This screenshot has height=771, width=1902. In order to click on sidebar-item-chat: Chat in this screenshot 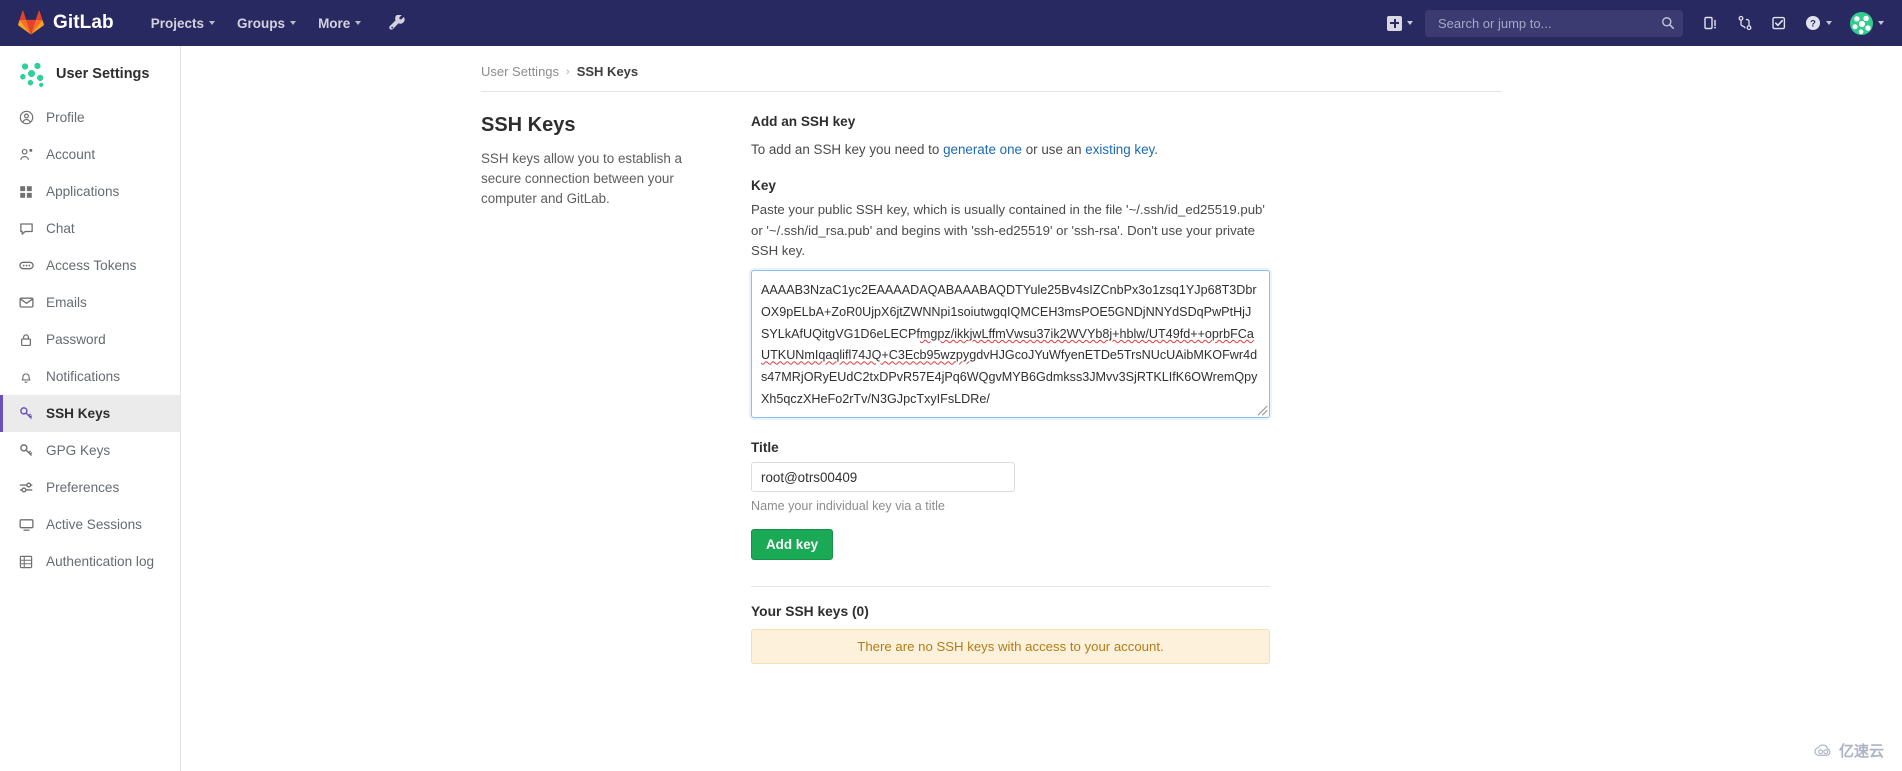, I will do `click(90, 228)`.